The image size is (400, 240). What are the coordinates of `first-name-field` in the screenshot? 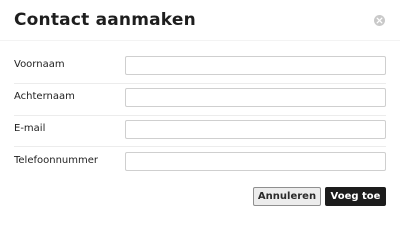 It's located at (255, 65).